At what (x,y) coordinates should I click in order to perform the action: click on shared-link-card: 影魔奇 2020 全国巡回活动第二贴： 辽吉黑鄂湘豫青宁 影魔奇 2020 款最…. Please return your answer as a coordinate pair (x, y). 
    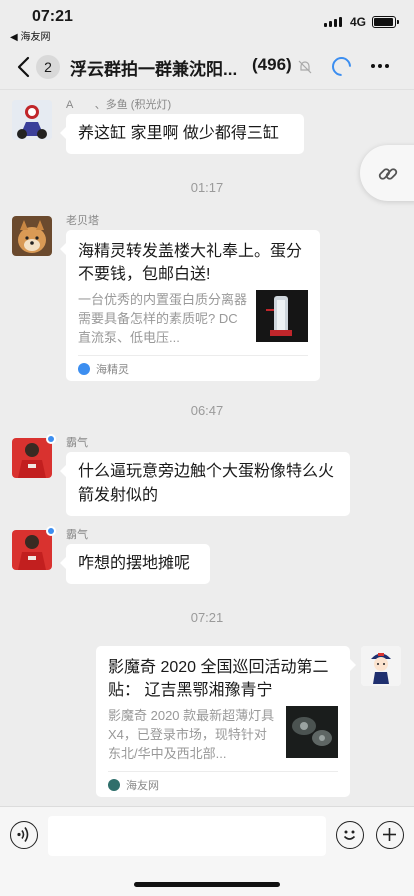
    Looking at the image, I should click on (226, 721).